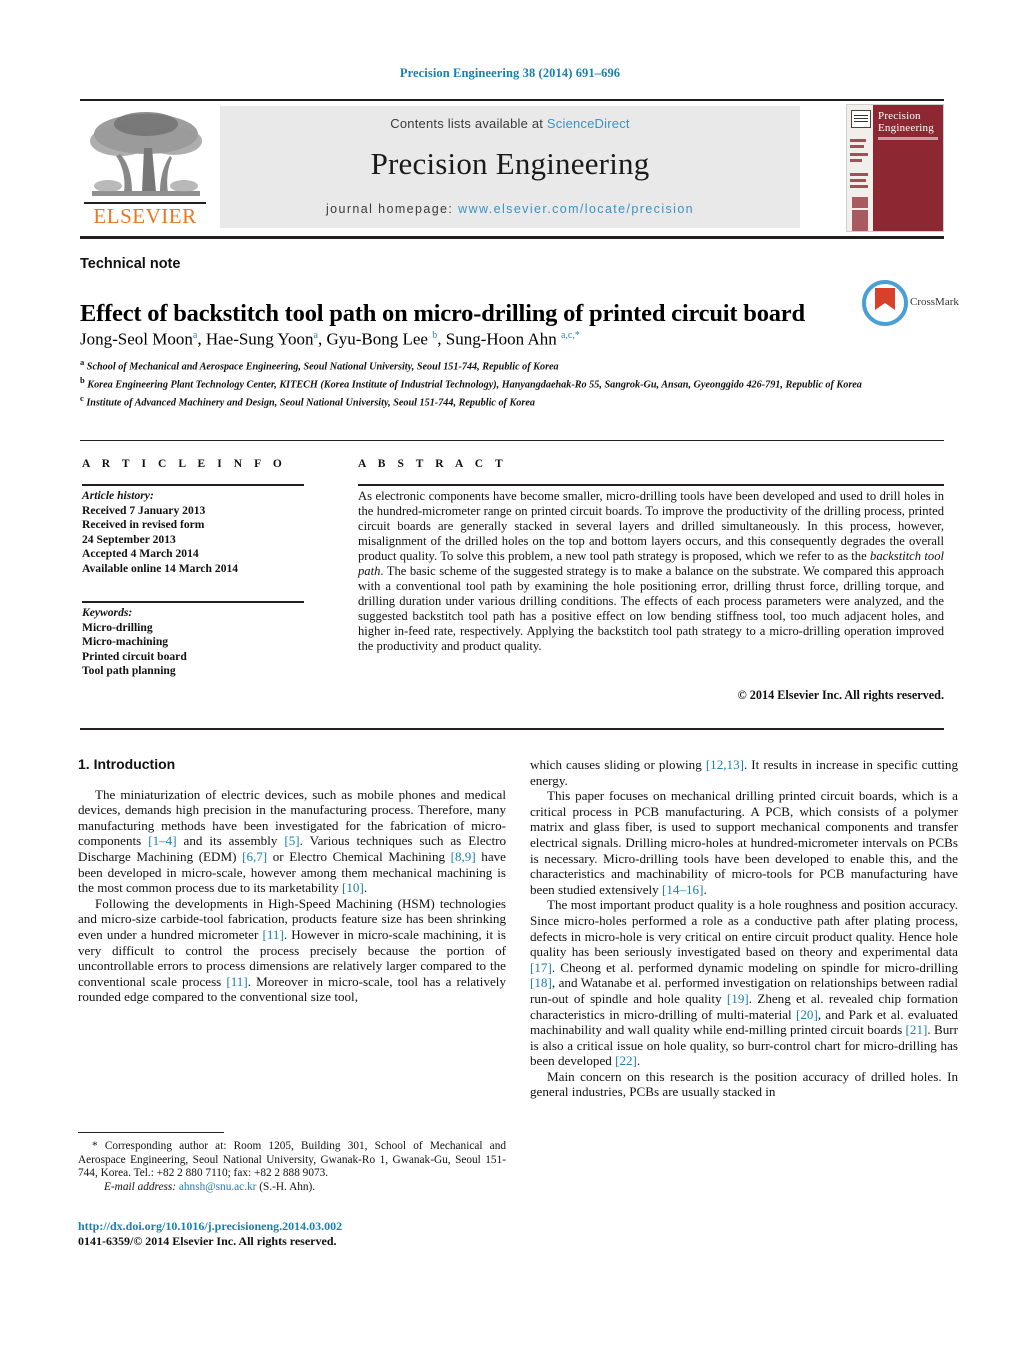 The width and height of the screenshot is (1020, 1351). Describe the element at coordinates (130, 264) in the screenshot. I see `article-type-label: Technical note` at that location.